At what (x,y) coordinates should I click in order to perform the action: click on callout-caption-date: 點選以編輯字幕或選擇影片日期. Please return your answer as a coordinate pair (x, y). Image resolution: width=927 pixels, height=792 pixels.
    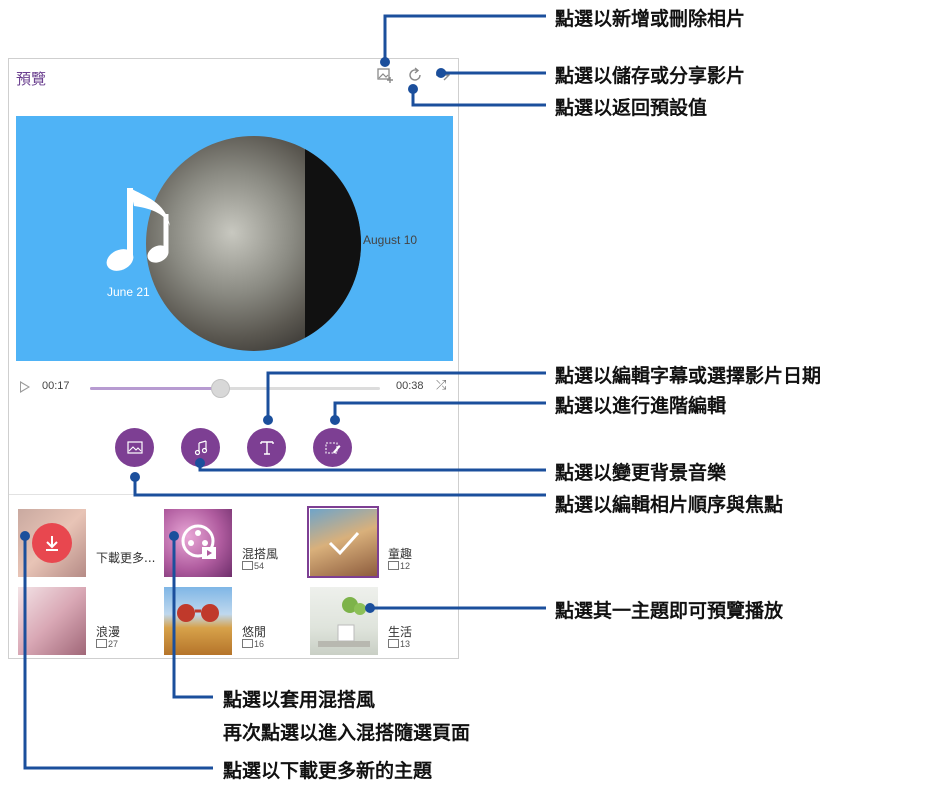
    Looking at the image, I should click on (688, 376).